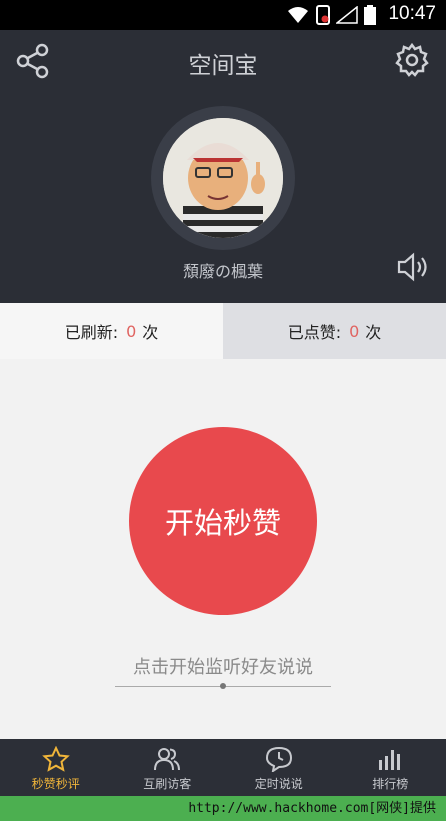 This screenshot has height=821, width=446. Describe the element at coordinates (223, 66) in the screenshot. I see `app-title: 空间宝` at that location.